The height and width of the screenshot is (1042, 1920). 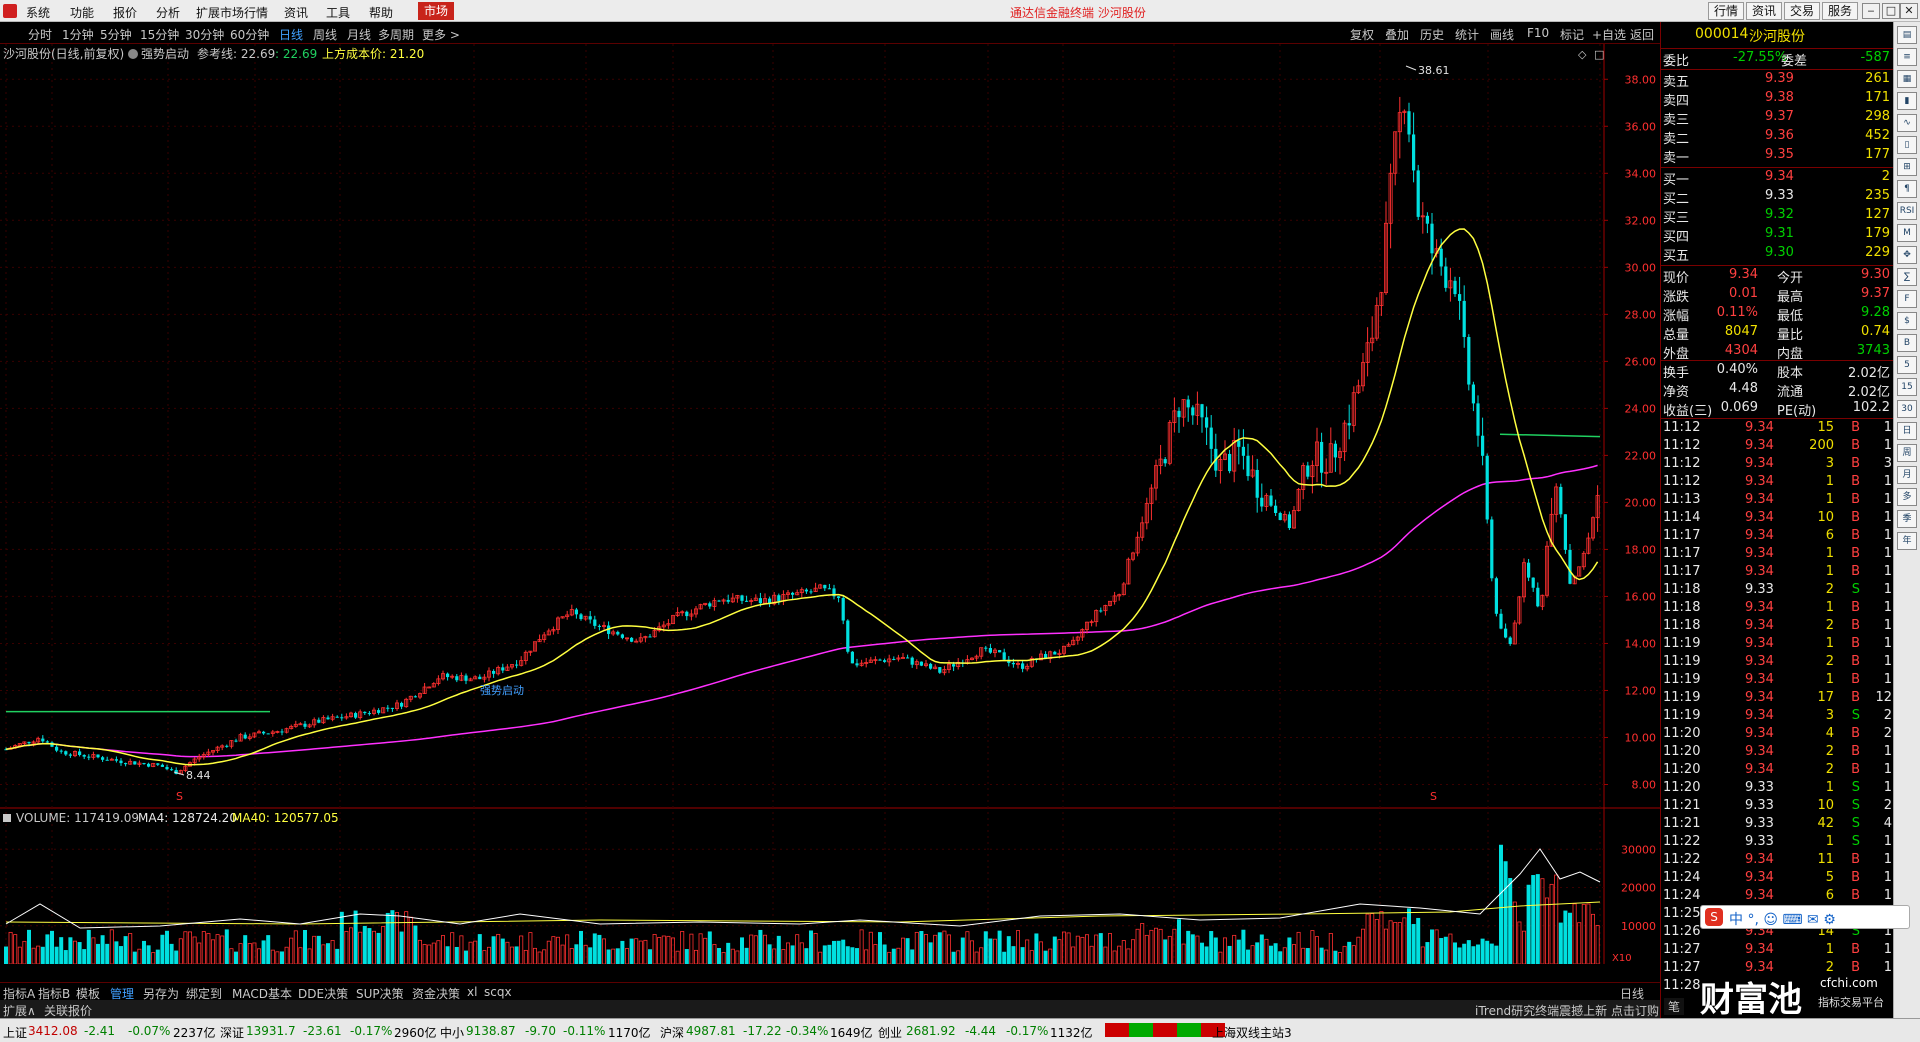 What do you see at coordinates (204, 34) in the screenshot?
I see `period-30min: 30分钟` at bounding box center [204, 34].